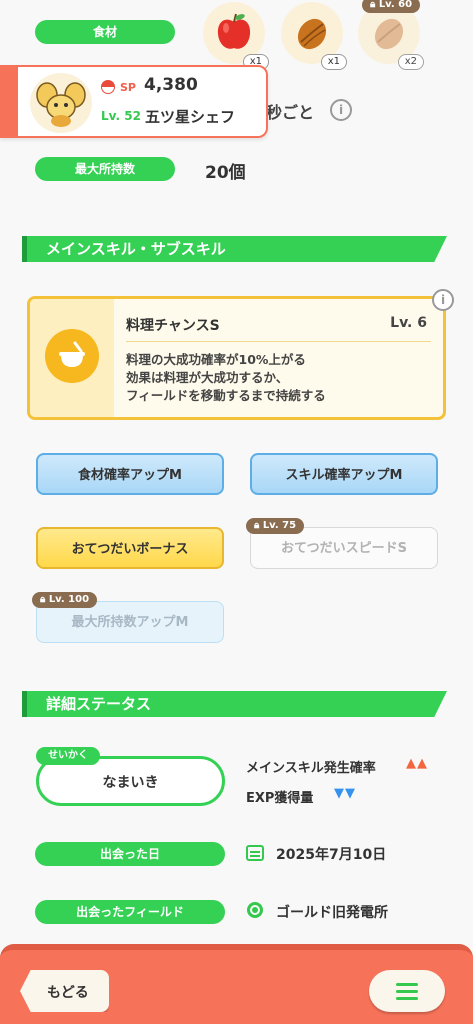  I want to click on ingredient-cacao: x1, so click(314, 36).